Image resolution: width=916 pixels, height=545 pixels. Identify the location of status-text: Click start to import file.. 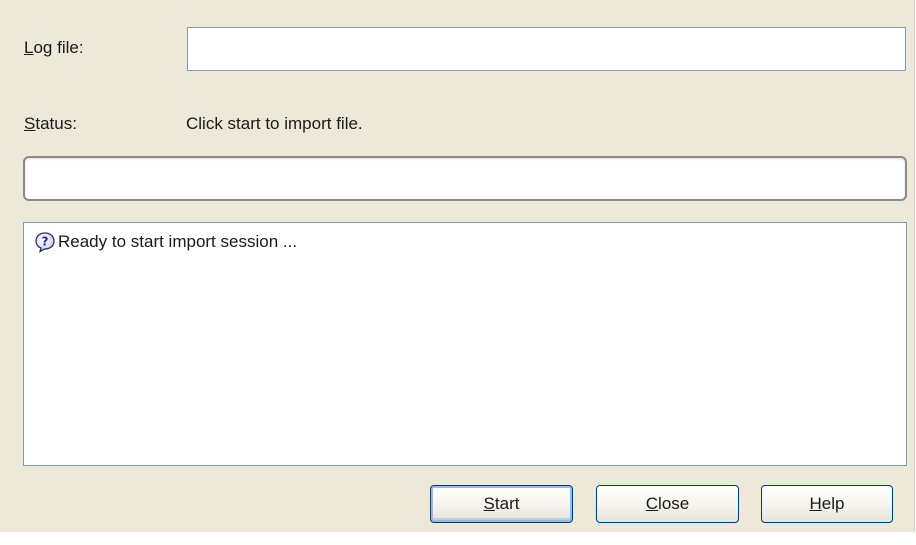
(274, 123).